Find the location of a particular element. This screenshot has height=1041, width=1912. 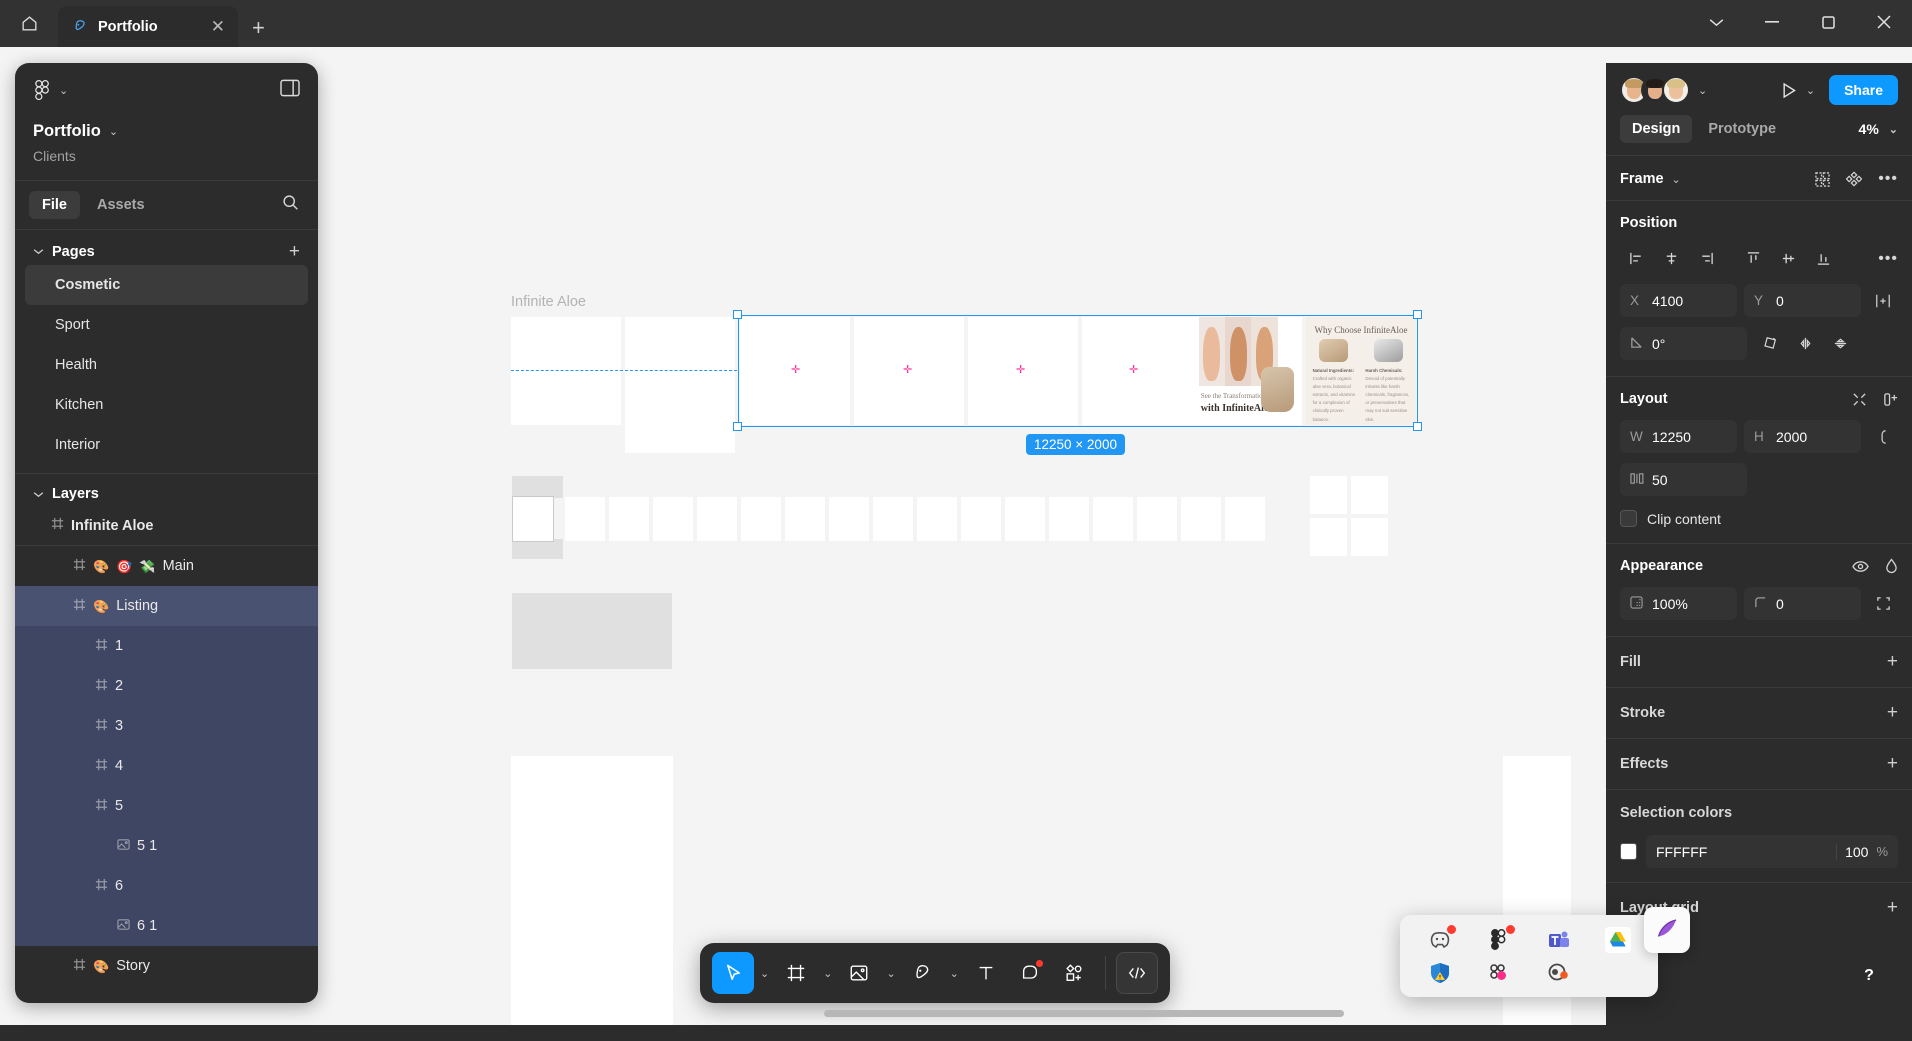

actions-tool-button is located at coordinates (1074, 973).